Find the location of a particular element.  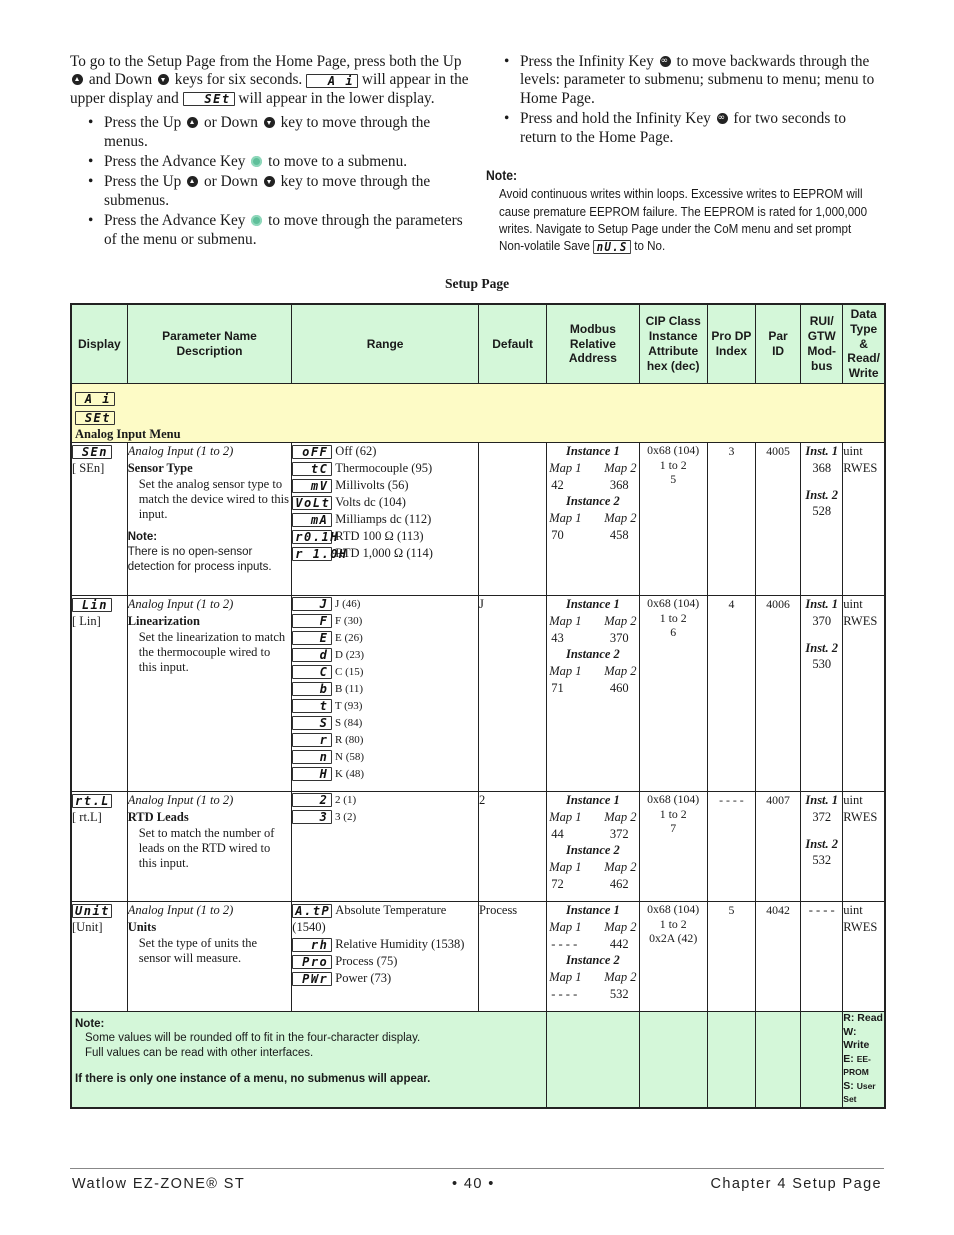

display-code: Unit is located at coordinates (92, 911).